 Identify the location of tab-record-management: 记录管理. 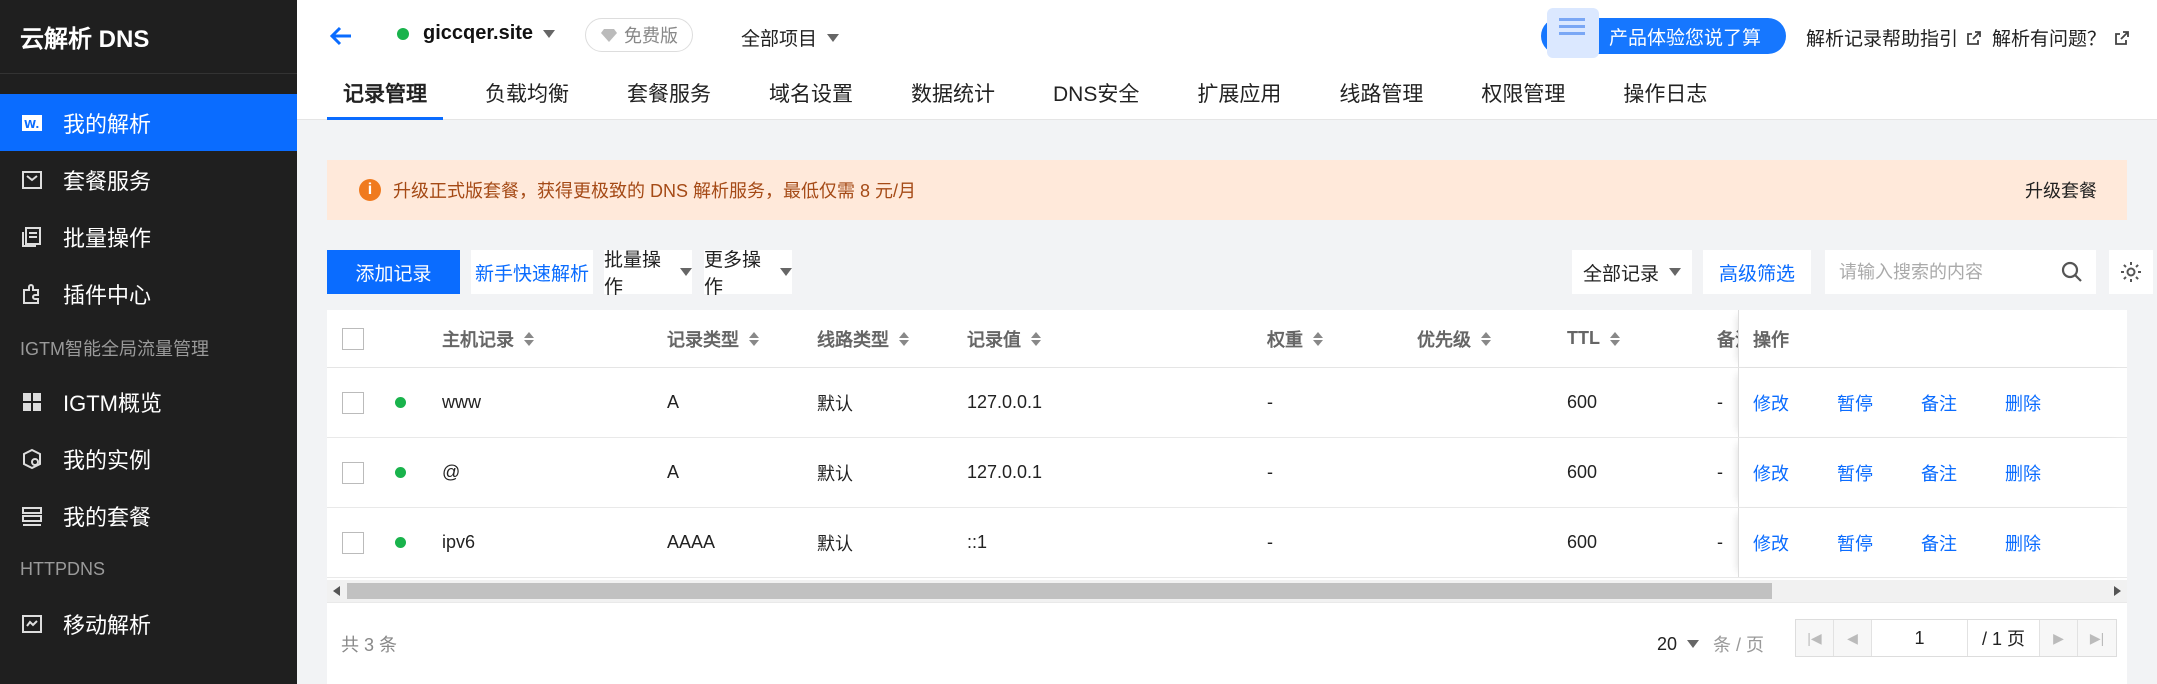
(385, 99).